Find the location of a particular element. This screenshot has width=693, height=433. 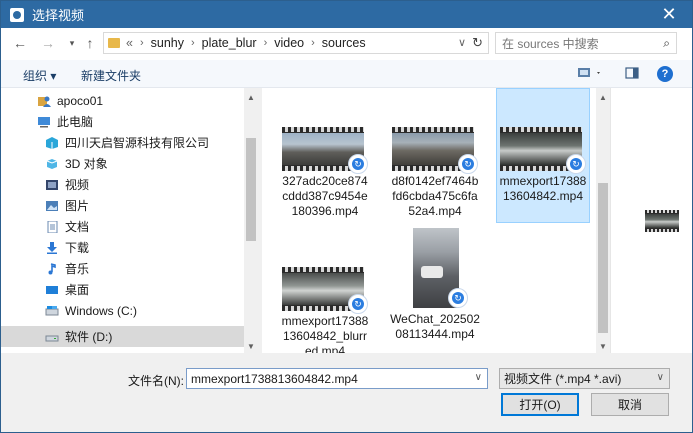

preview-thumbnail is located at coordinates (662, 221).